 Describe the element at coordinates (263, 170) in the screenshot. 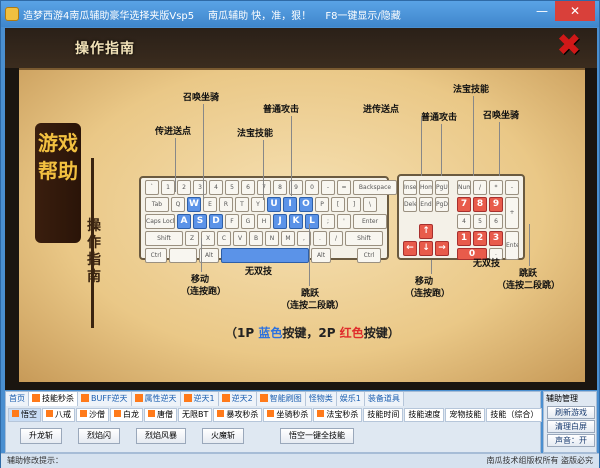

I see `leader-line` at that location.